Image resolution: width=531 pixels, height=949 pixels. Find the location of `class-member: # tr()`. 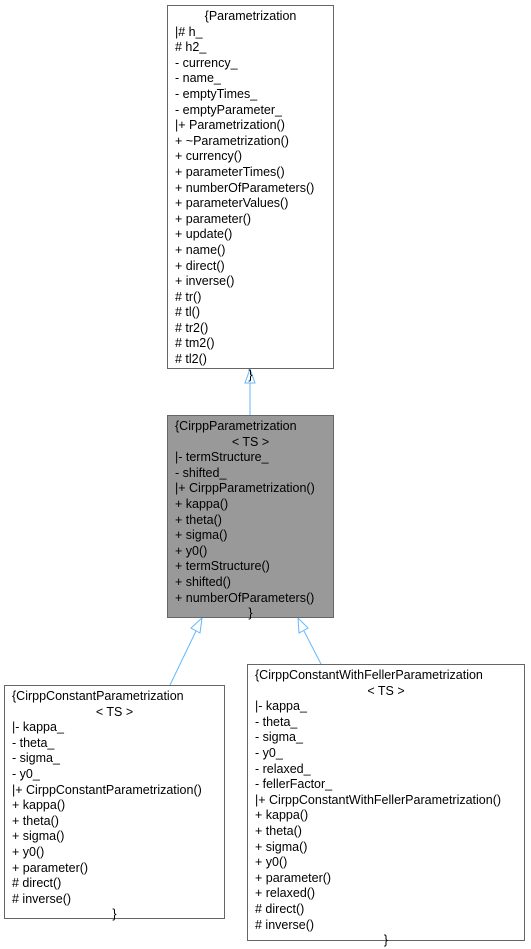

class-member: # tr() is located at coordinates (254, 298).